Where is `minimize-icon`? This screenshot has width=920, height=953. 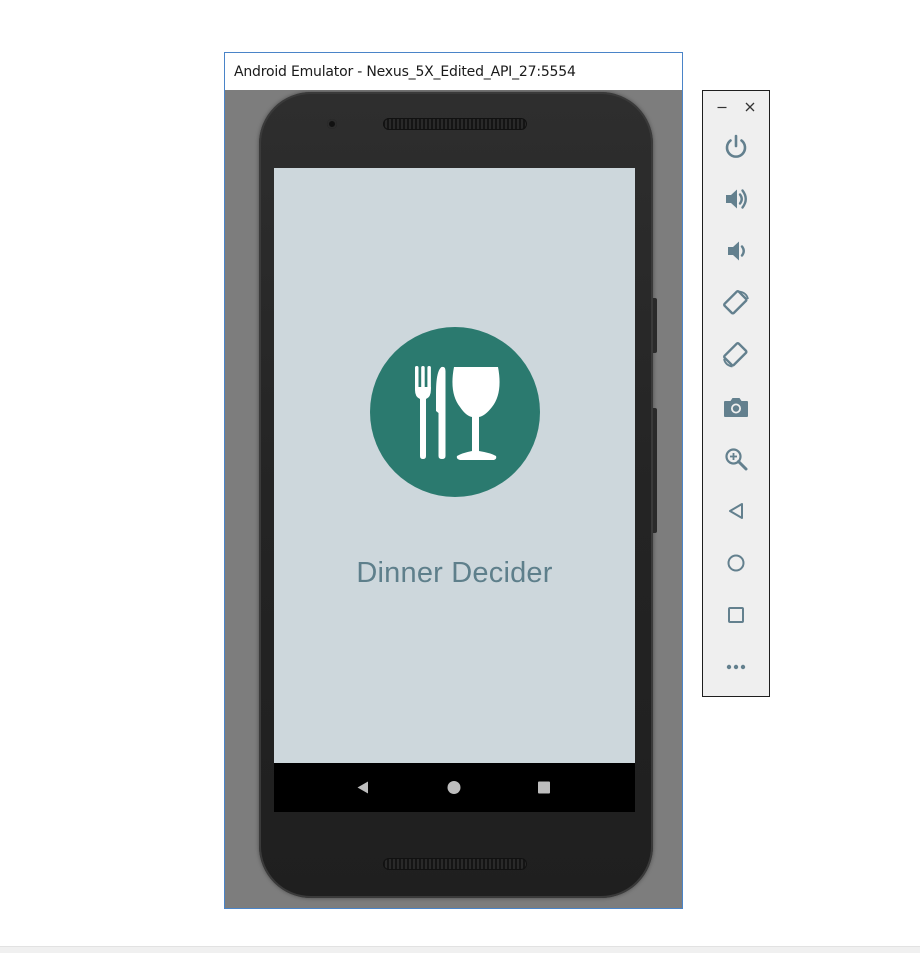
minimize-icon is located at coordinates (722, 107).